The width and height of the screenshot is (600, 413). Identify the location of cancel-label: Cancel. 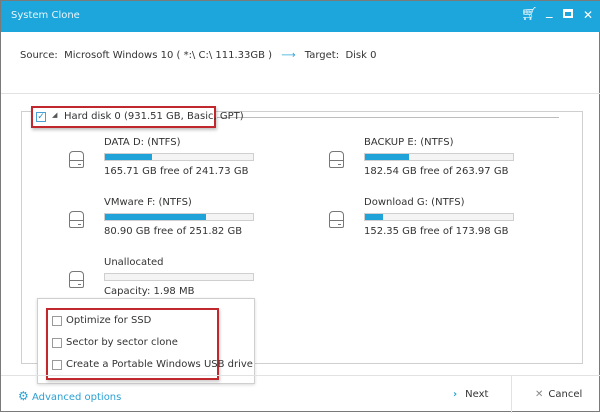
(565, 394).